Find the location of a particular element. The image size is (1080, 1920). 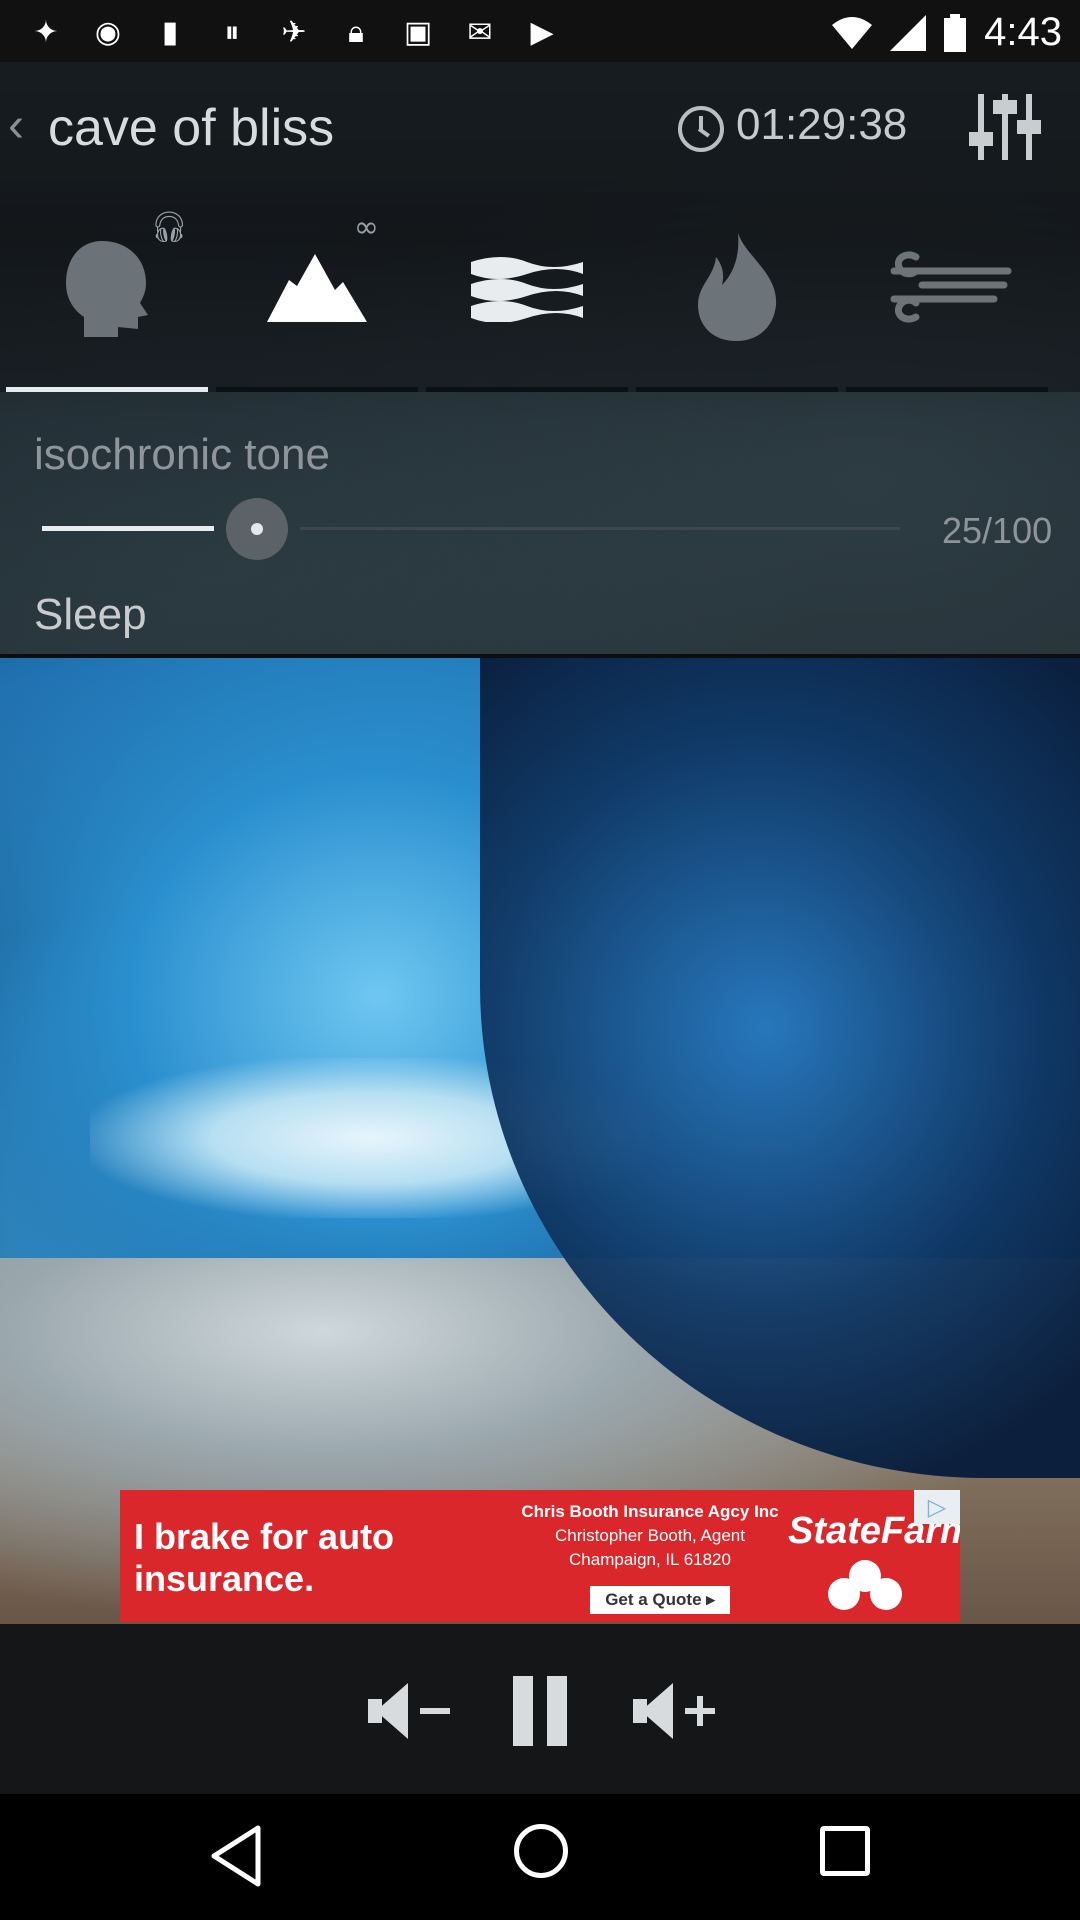

tab-waves is located at coordinates (527, 292).